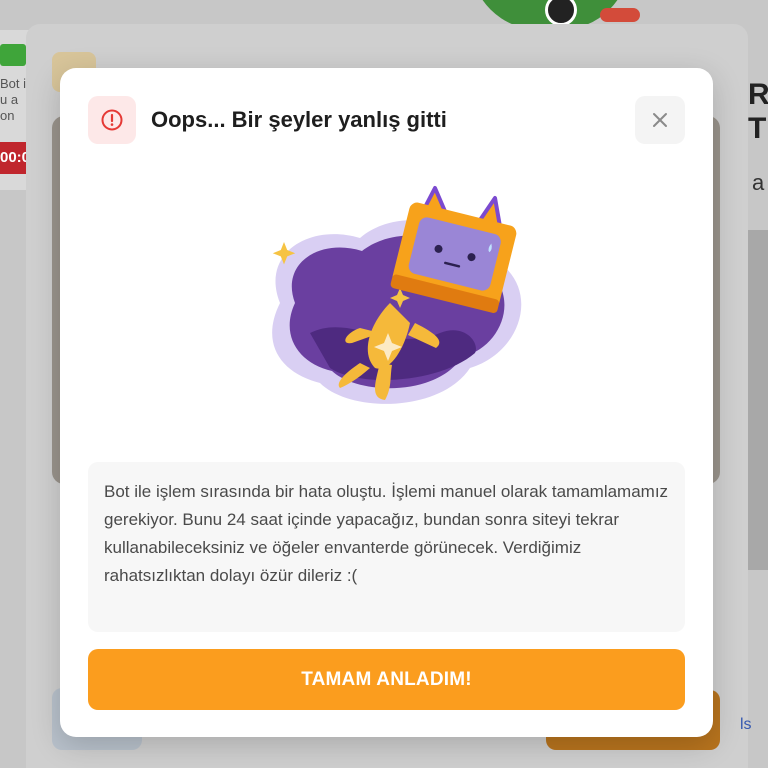 This screenshot has height=768, width=768. I want to click on alert-icon-box, so click(112, 120).